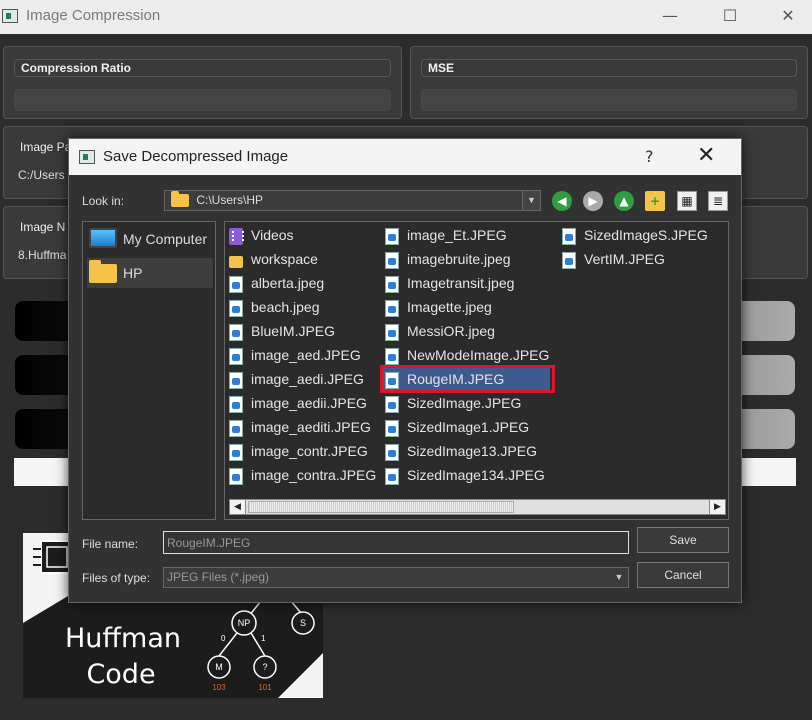  What do you see at coordinates (440, 331) in the screenshot?
I see `file-item: MessiOR.jpeg` at bounding box center [440, 331].